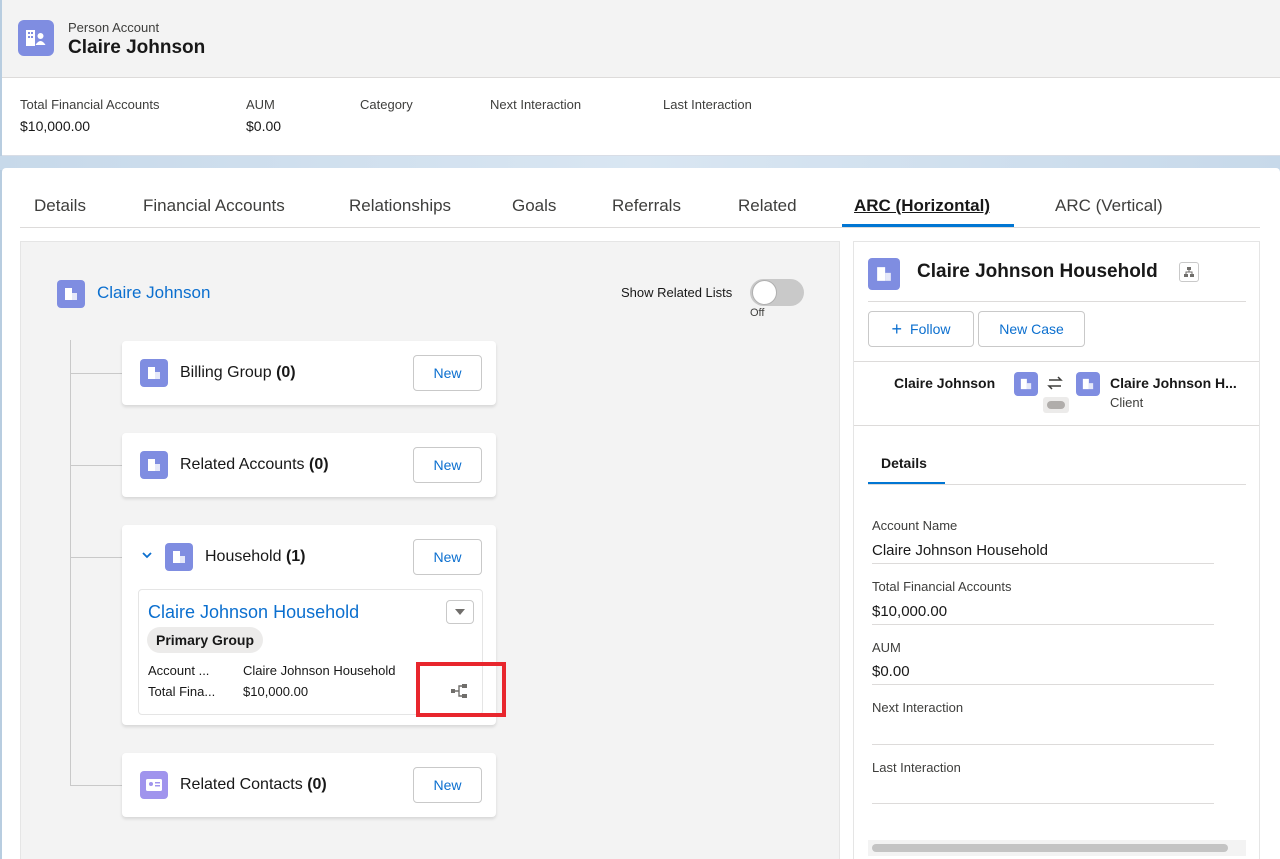 This screenshot has width=1280, height=859. I want to click on new-case-button: New Case, so click(1031, 329).